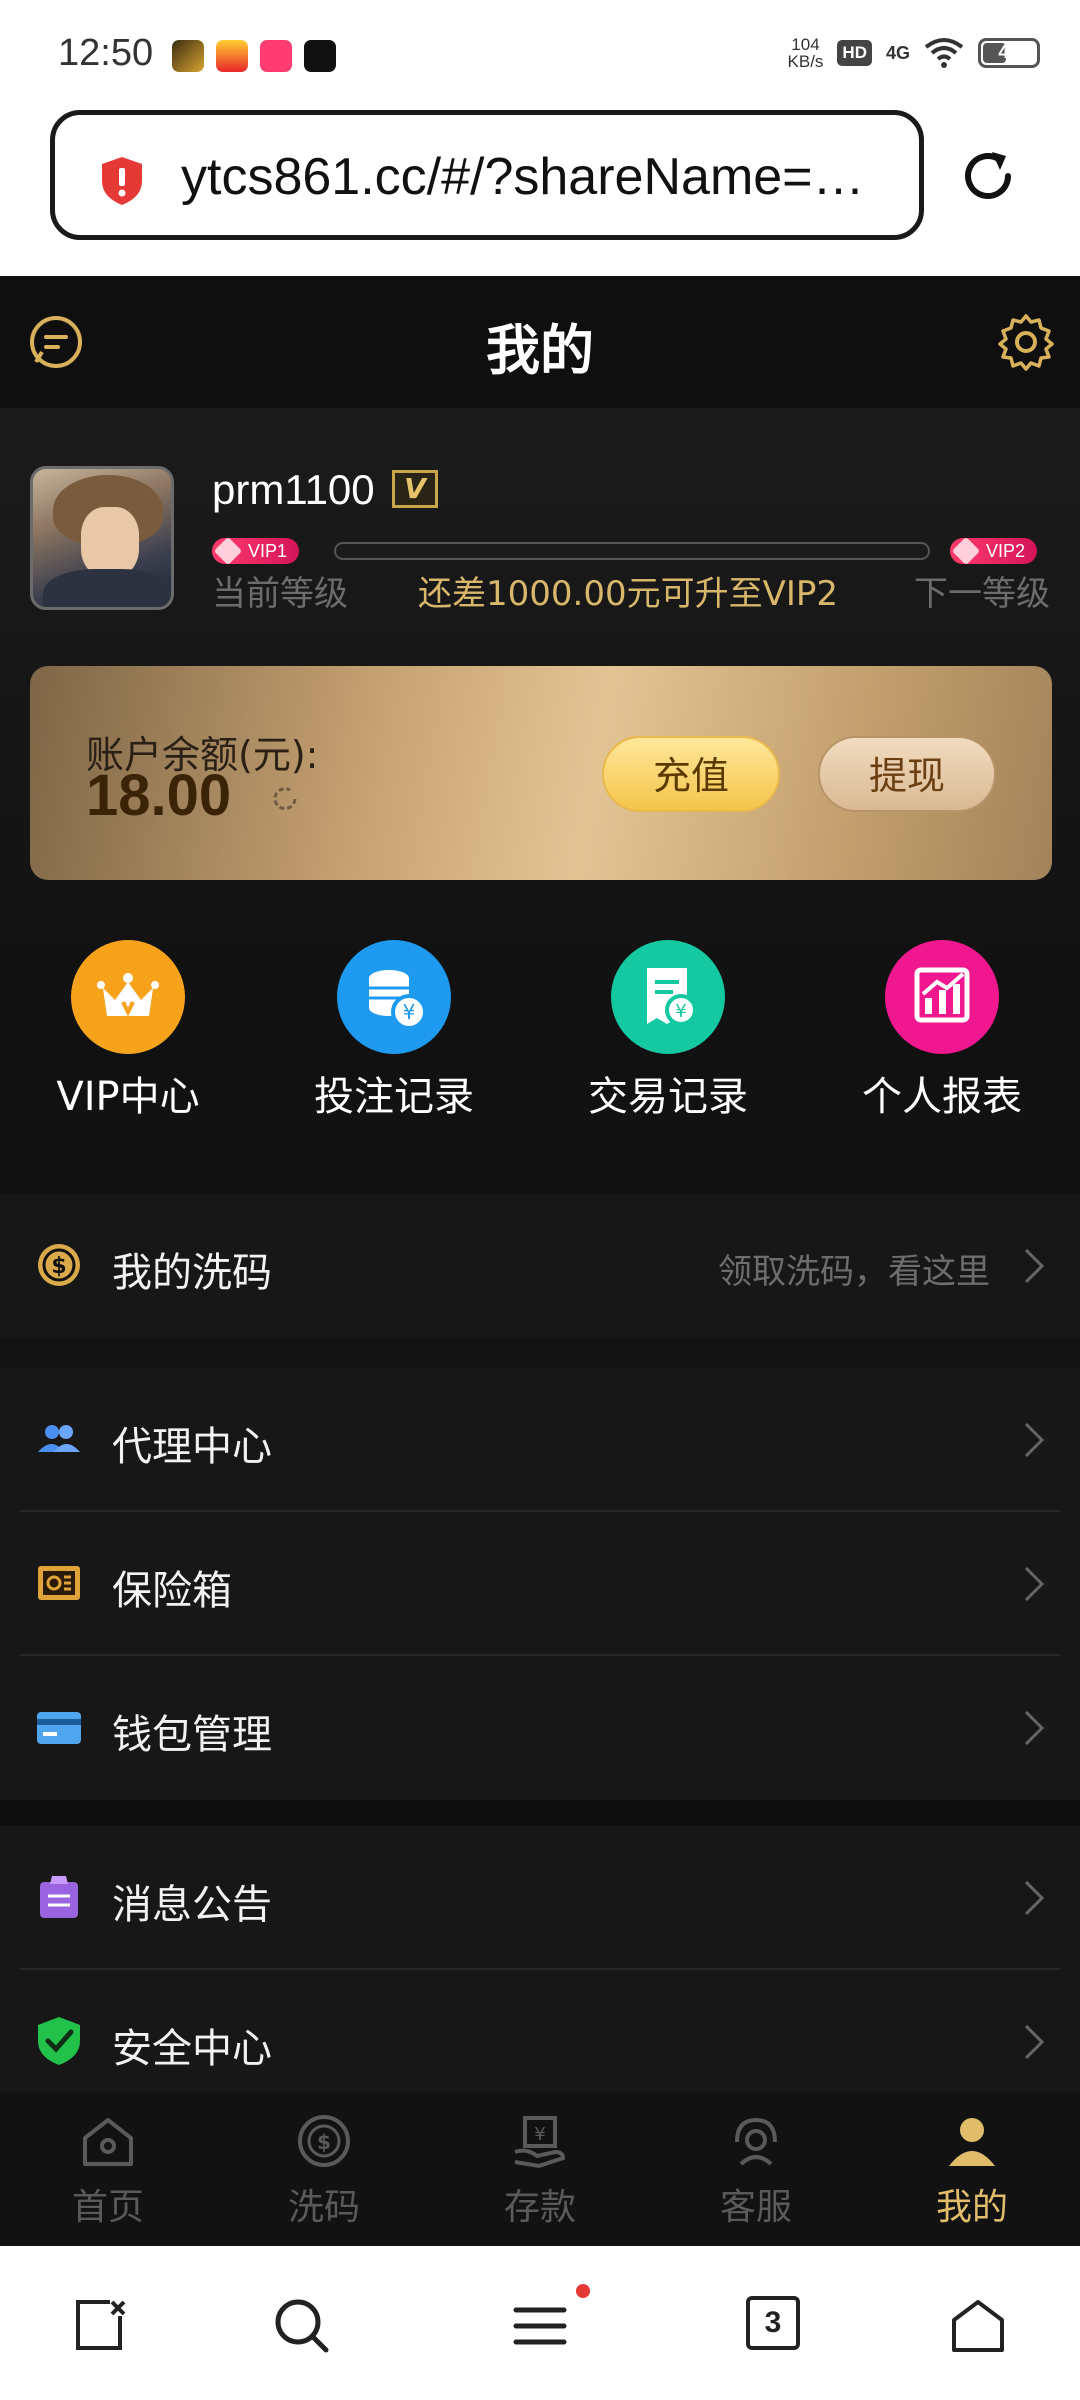 The width and height of the screenshot is (1080, 2400). I want to click on status-bar: 12:50 104 KB/s HD 4G 41, so click(540, 52).